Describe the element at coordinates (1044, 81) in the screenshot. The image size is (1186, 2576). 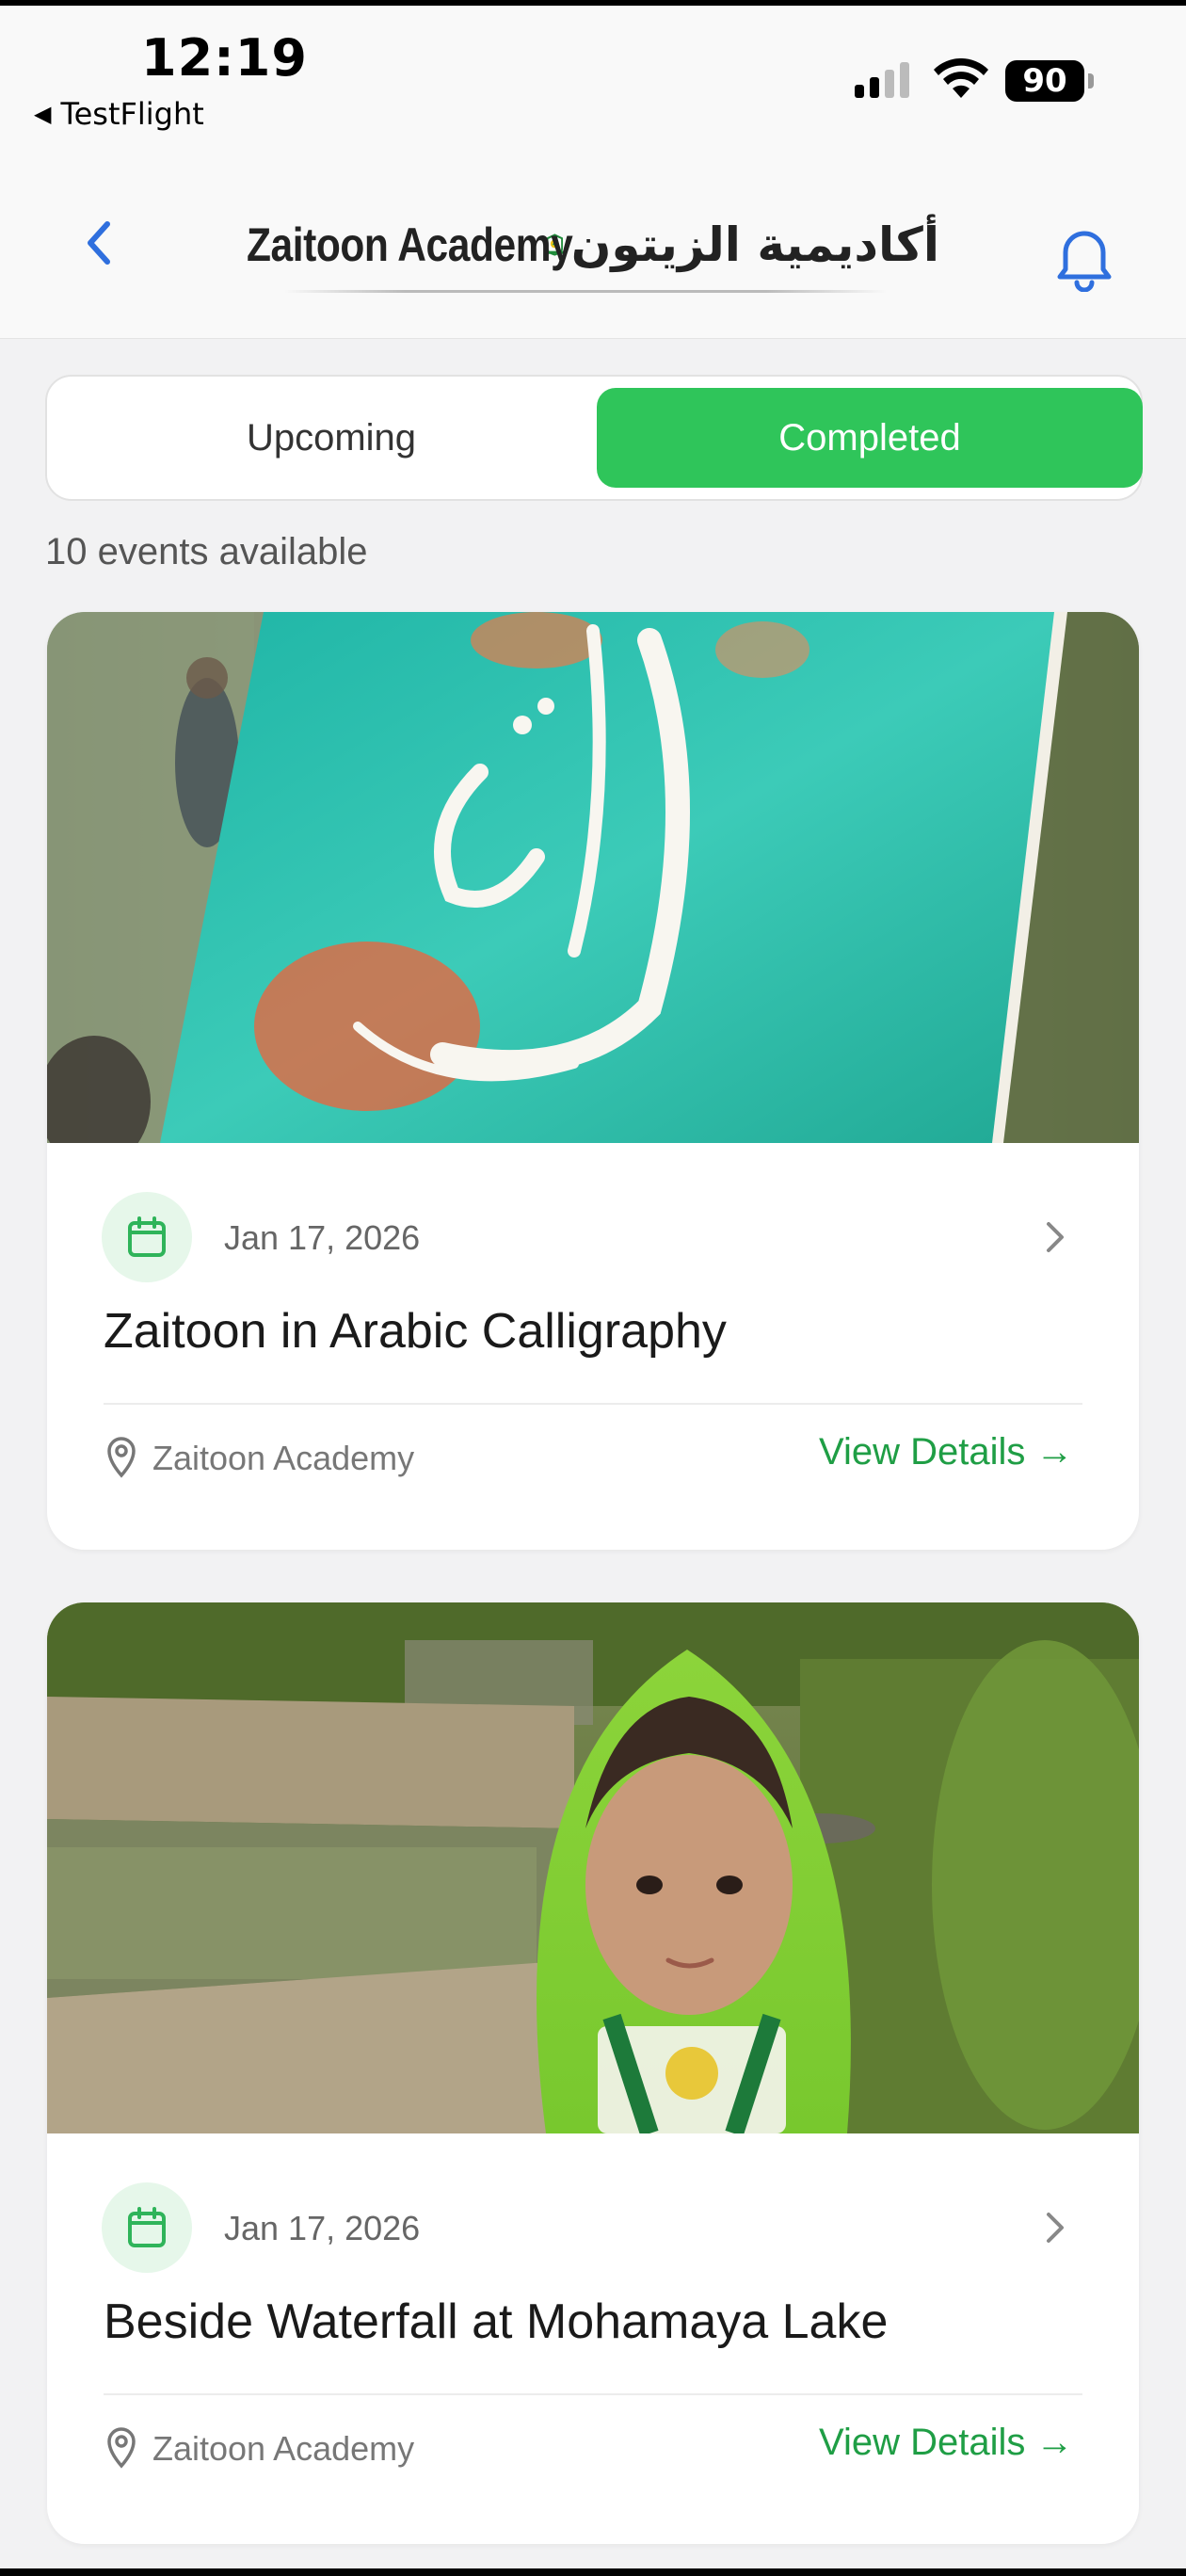
I see `battery-indicator: 90` at that location.